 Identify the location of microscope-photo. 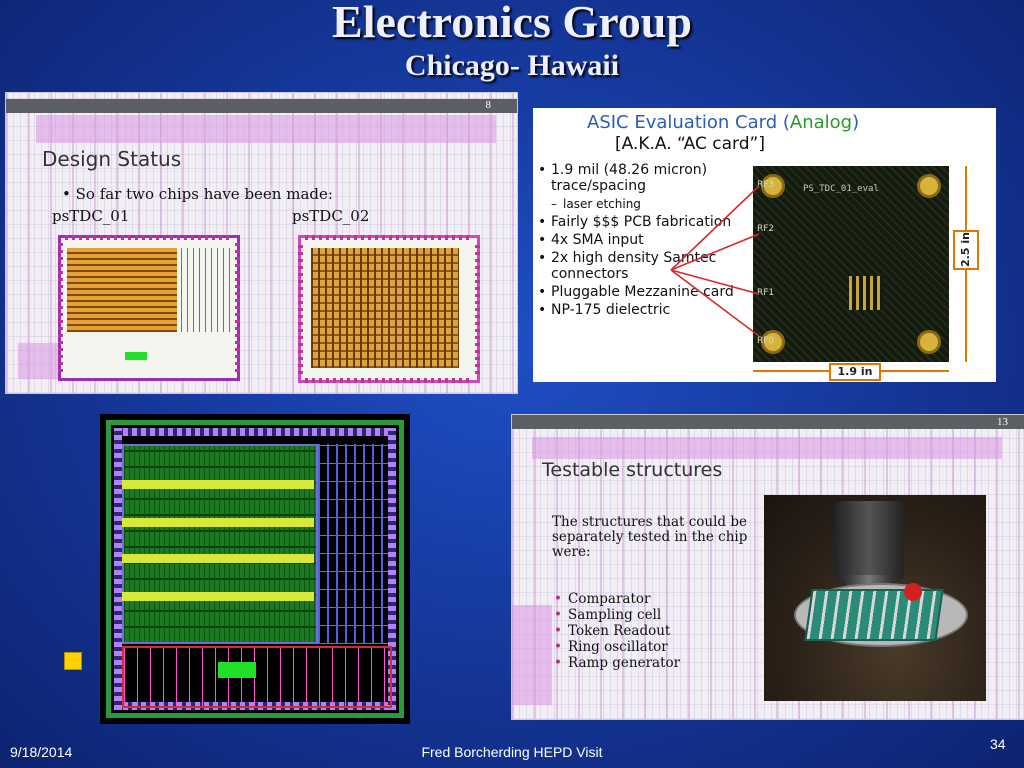
(875, 598).